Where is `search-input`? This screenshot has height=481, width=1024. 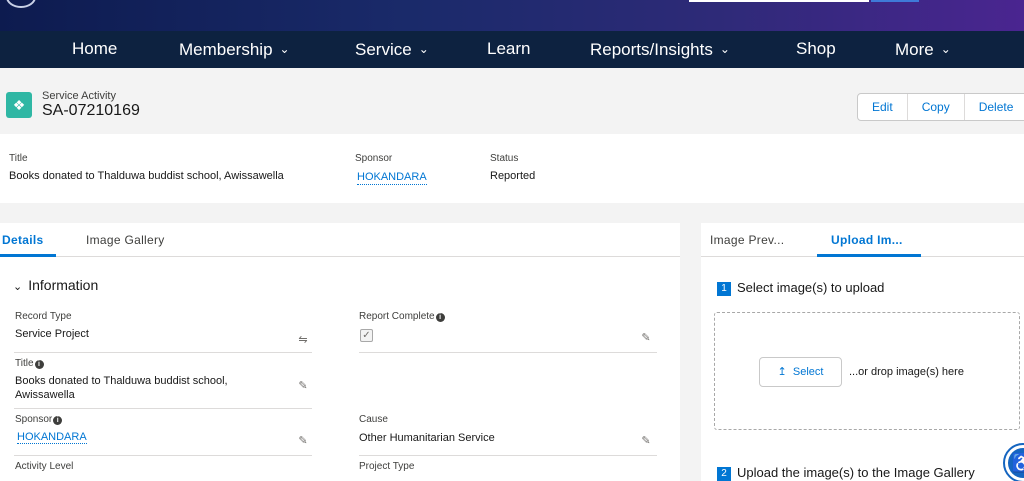
search-input is located at coordinates (779, 1).